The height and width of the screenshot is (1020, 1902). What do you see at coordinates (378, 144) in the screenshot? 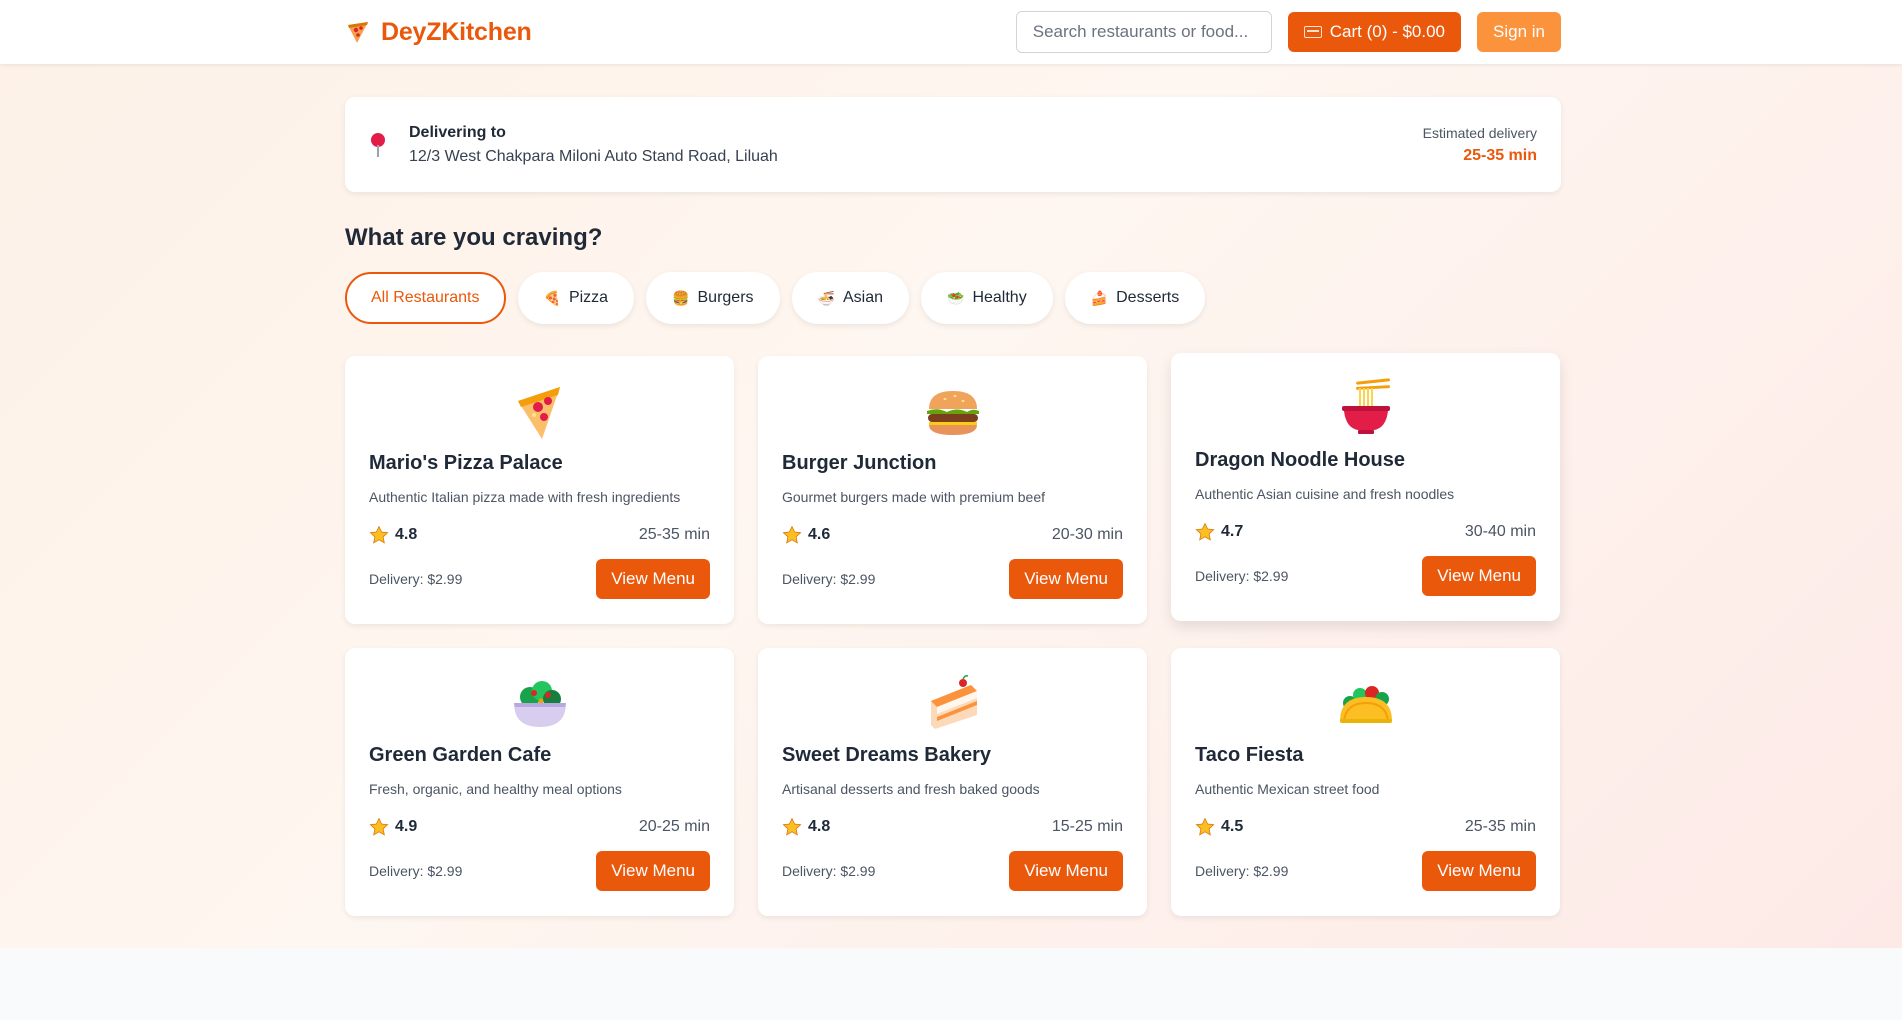
I see `location-pin-icon` at bounding box center [378, 144].